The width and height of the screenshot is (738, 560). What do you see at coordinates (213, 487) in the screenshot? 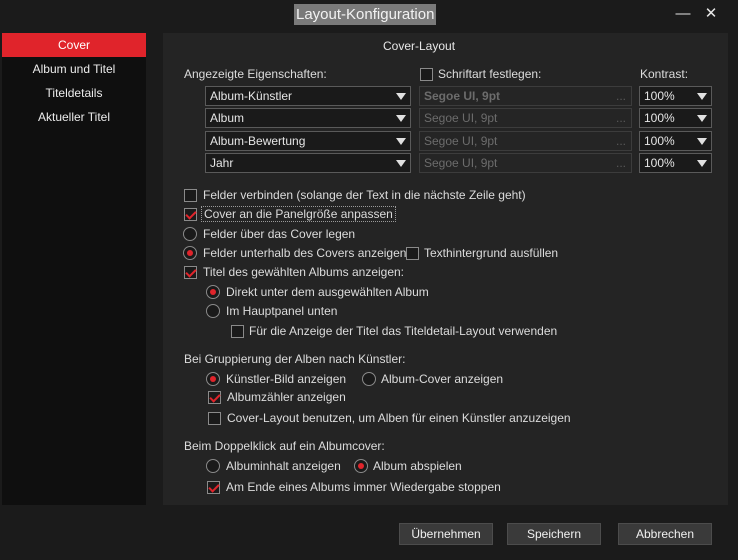
I see `stop-playback-checkbox` at bounding box center [213, 487].